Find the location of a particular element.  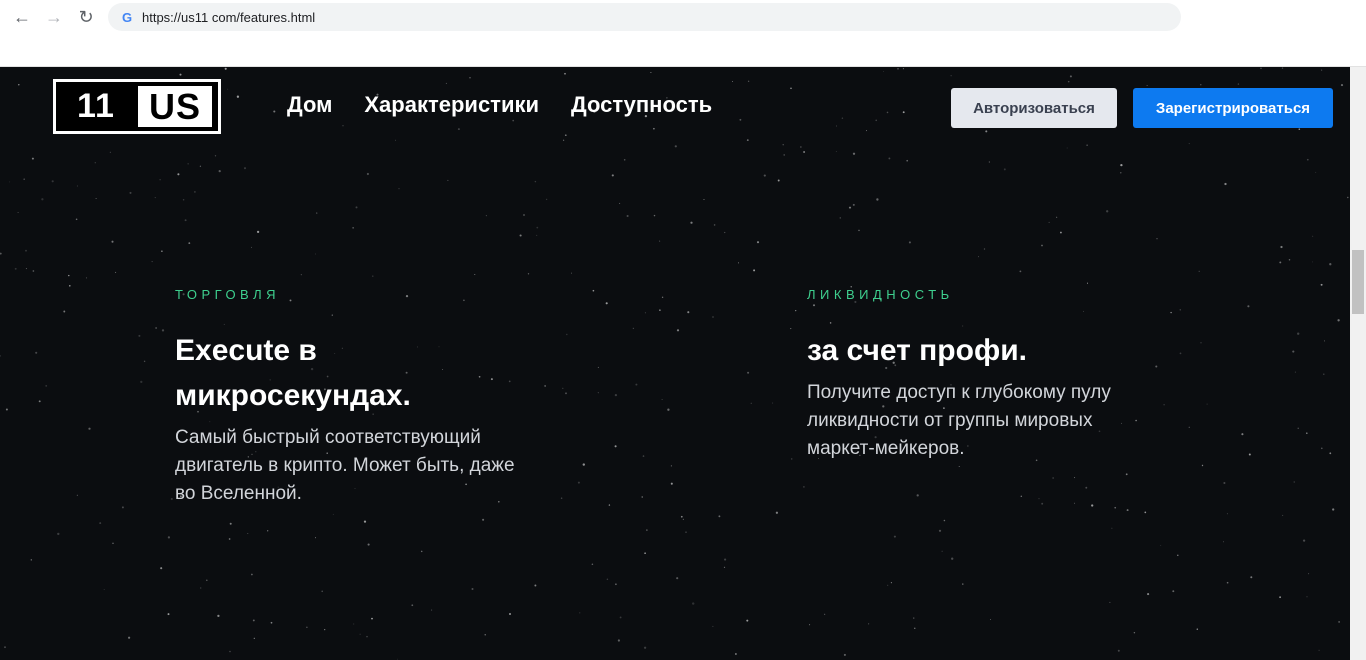

back-arrow-icon: ← is located at coordinates (22, 17).